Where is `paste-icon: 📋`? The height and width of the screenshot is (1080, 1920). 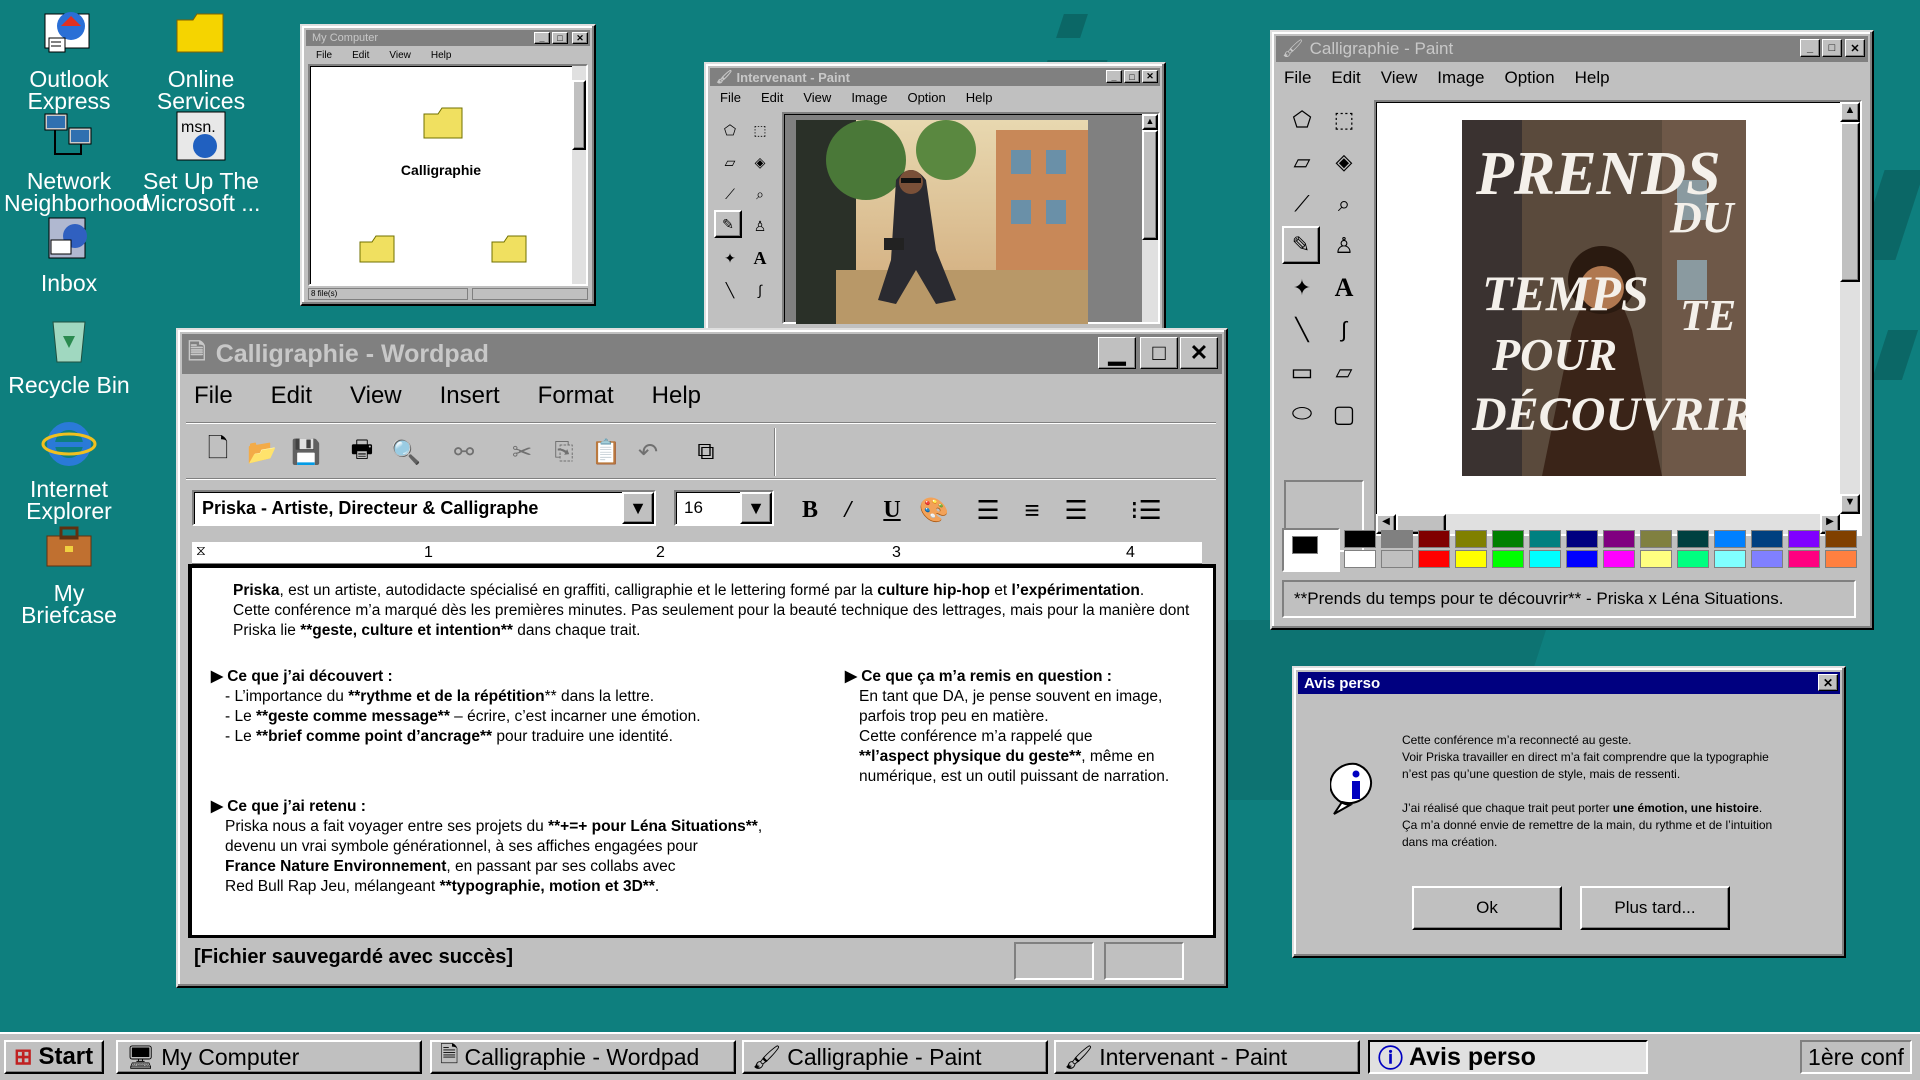 paste-icon: 📋 is located at coordinates (606, 452).